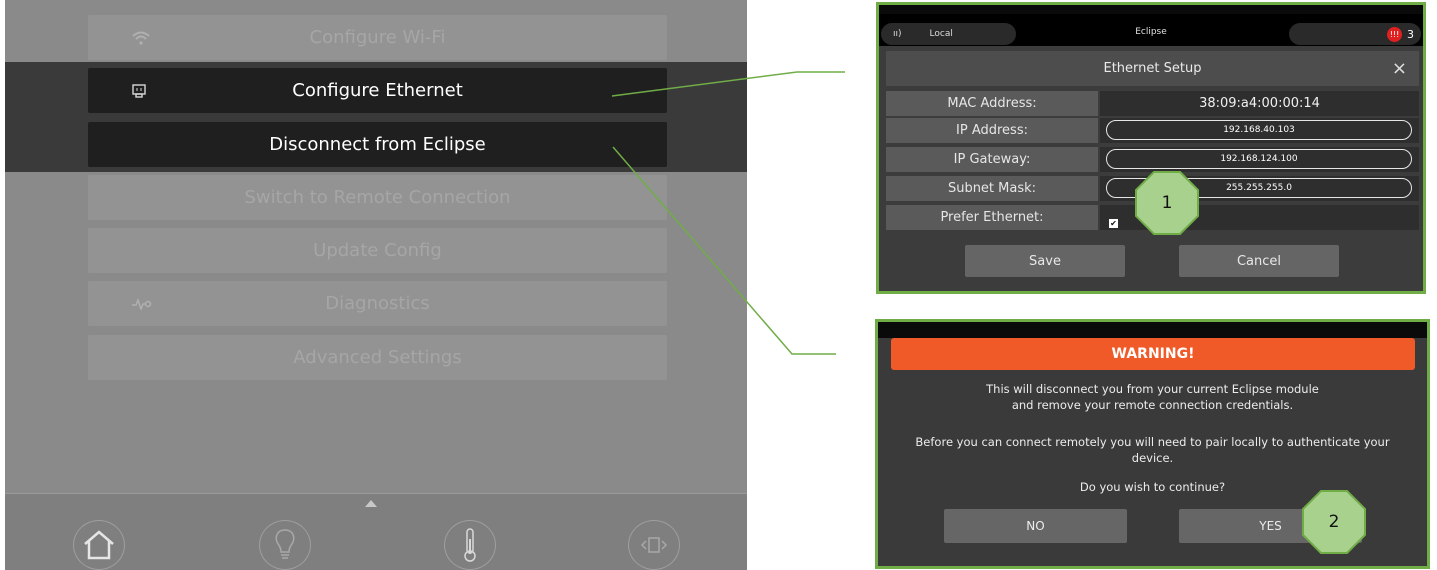 The image size is (1437, 570). What do you see at coordinates (142, 303) in the screenshot?
I see `diagnostics-icon` at bounding box center [142, 303].